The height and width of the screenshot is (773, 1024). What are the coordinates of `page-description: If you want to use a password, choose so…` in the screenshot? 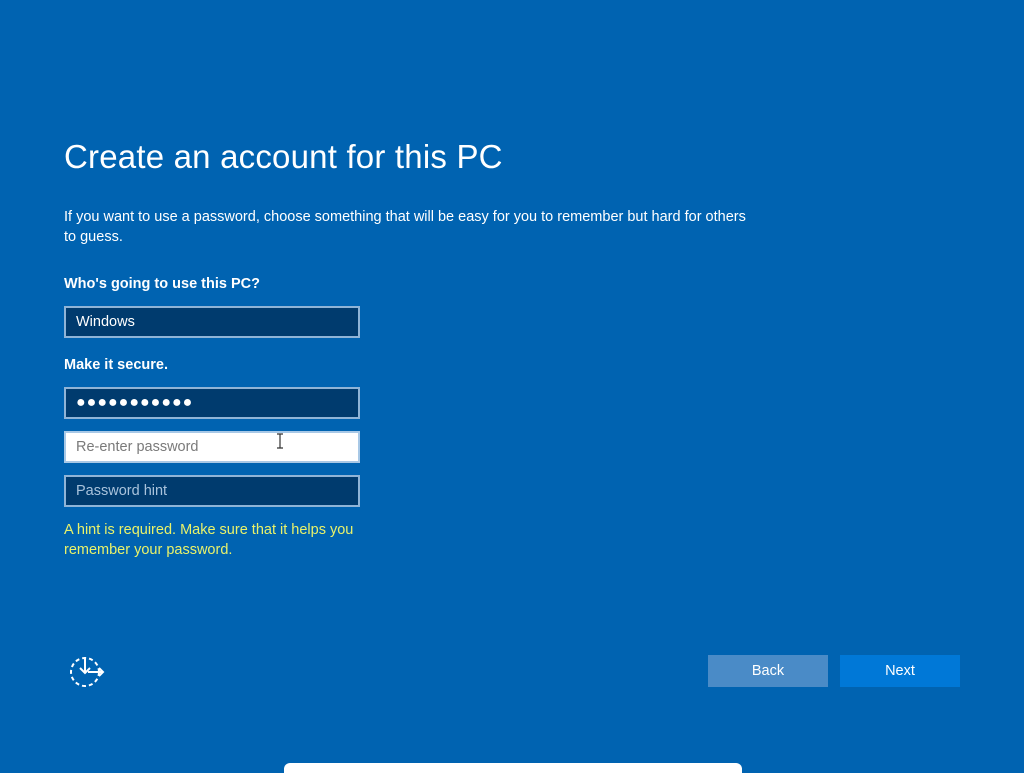 It's located at (405, 227).